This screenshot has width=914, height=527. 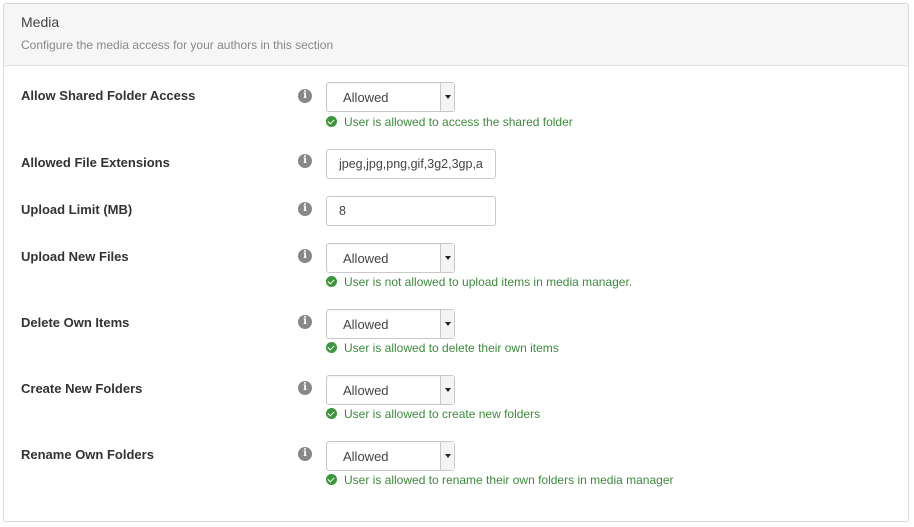 I want to click on setting-label: Allow Shared Folder Access, so click(x=108, y=95).